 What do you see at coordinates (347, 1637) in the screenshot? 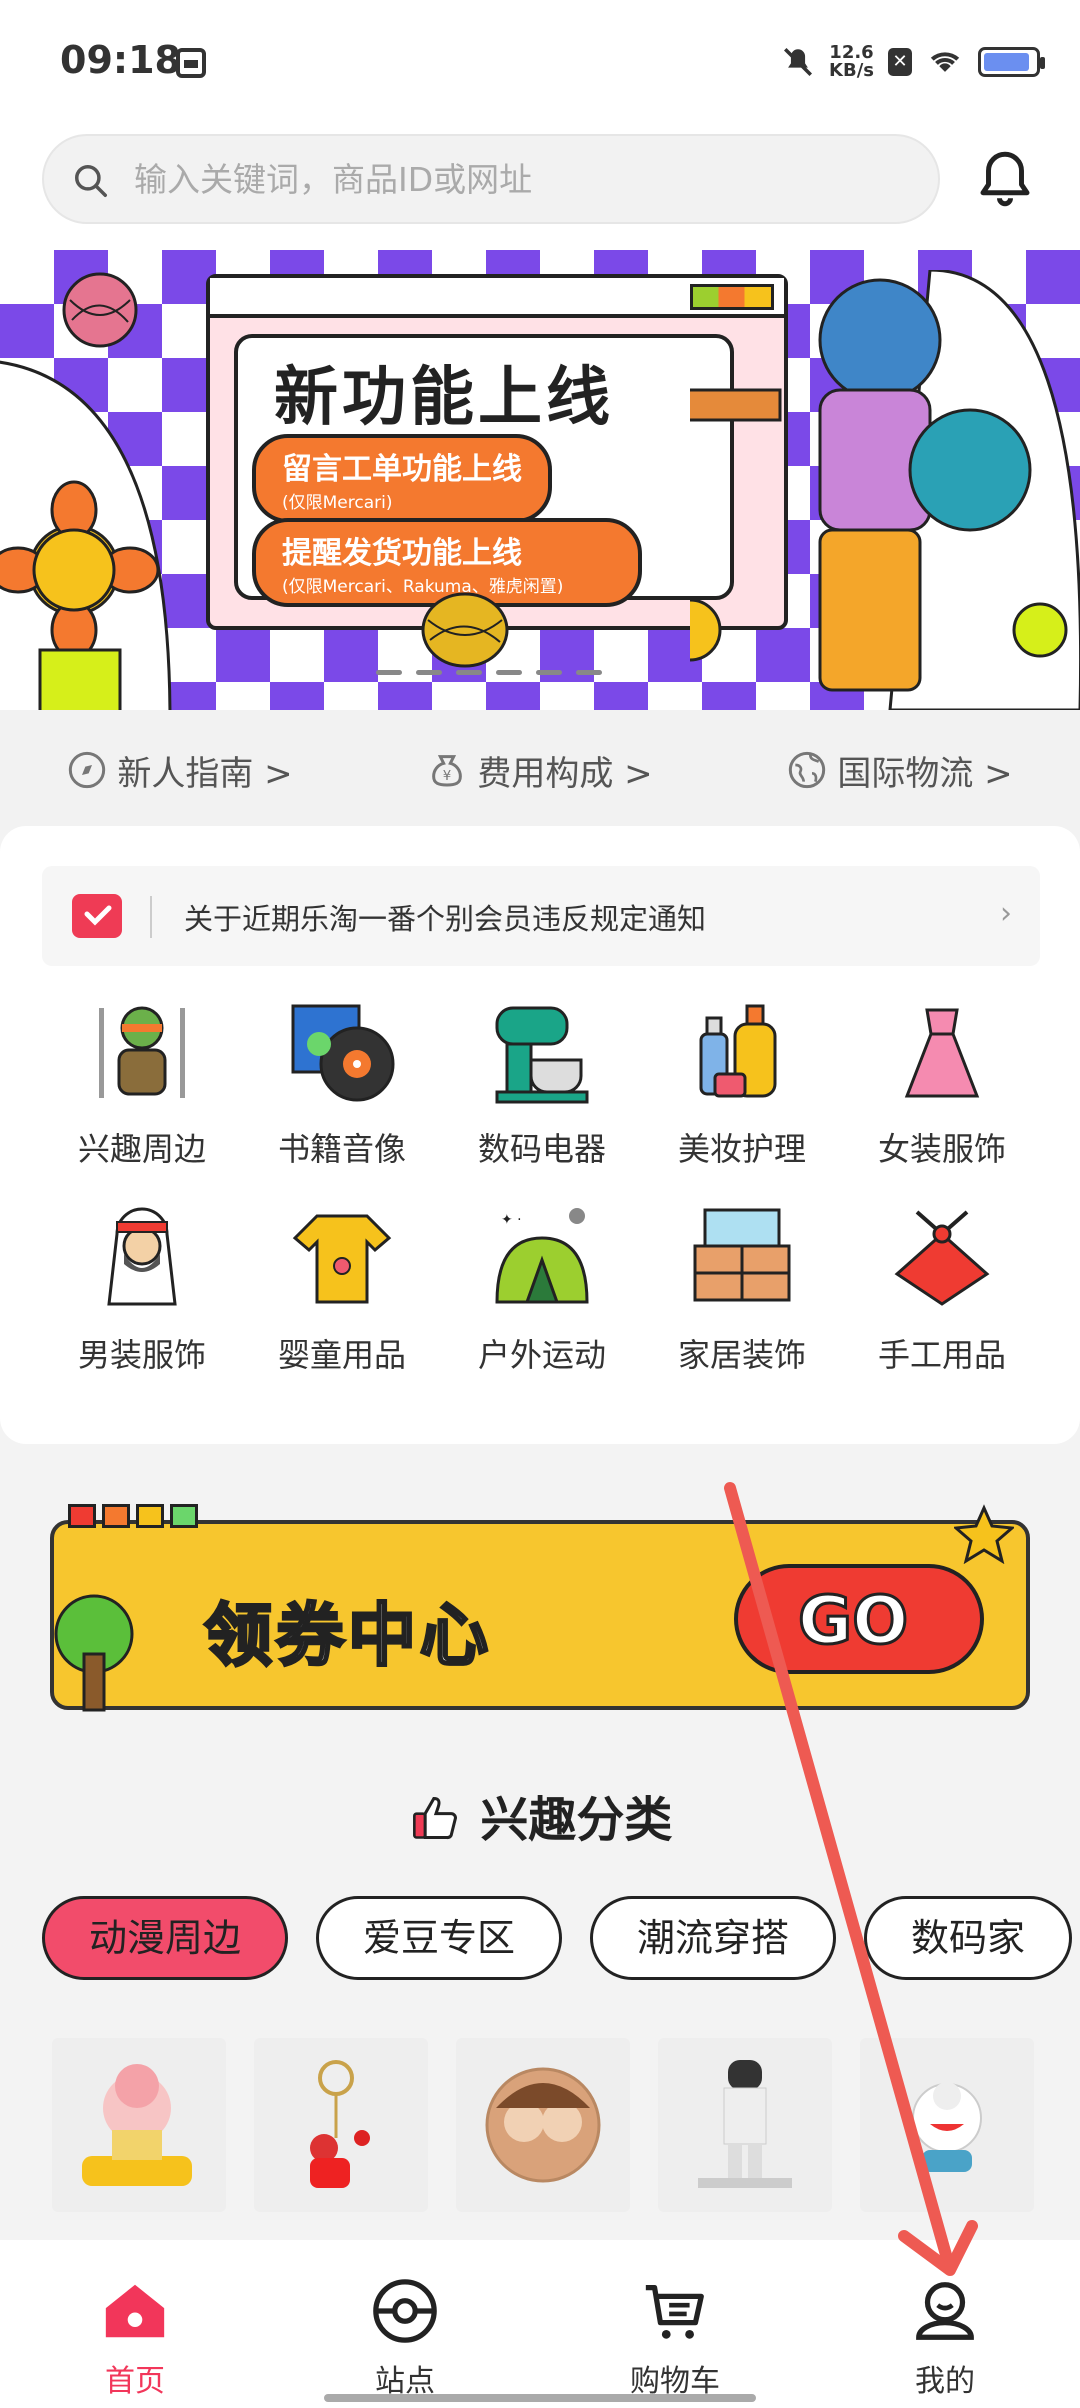
I see `coupon-title: 领券中心` at bounding box center [347, 1637].